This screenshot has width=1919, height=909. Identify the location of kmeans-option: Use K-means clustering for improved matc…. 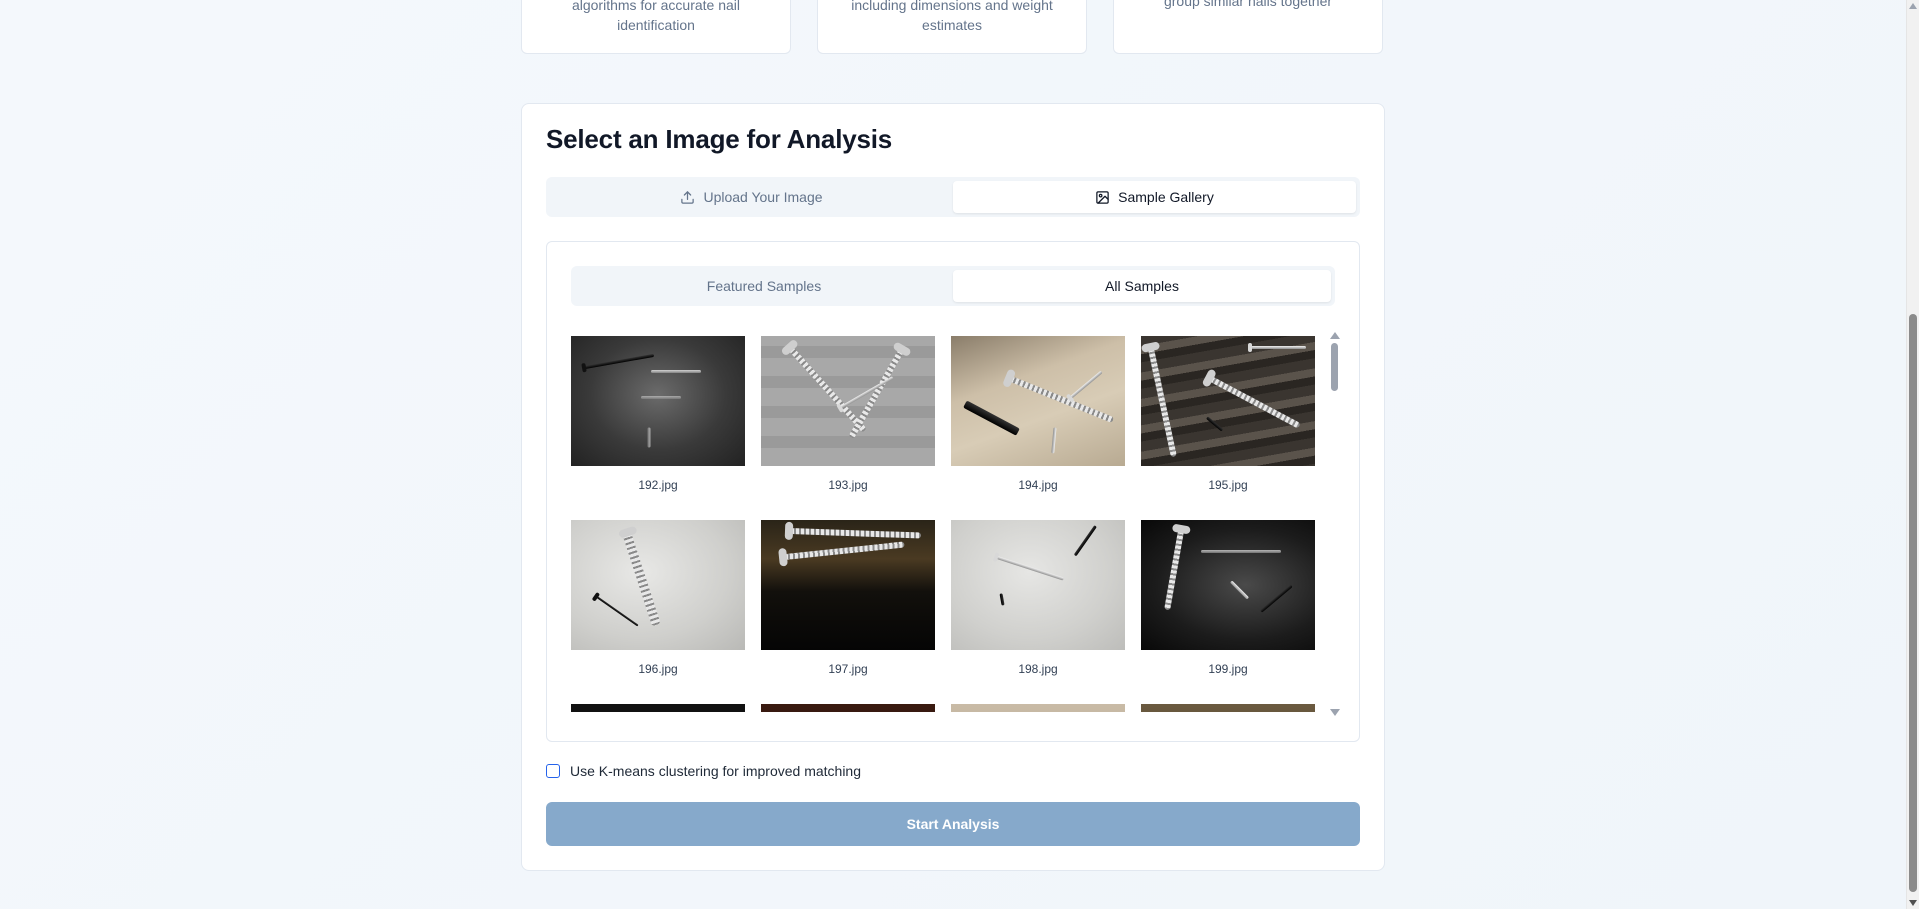
(703, 771).